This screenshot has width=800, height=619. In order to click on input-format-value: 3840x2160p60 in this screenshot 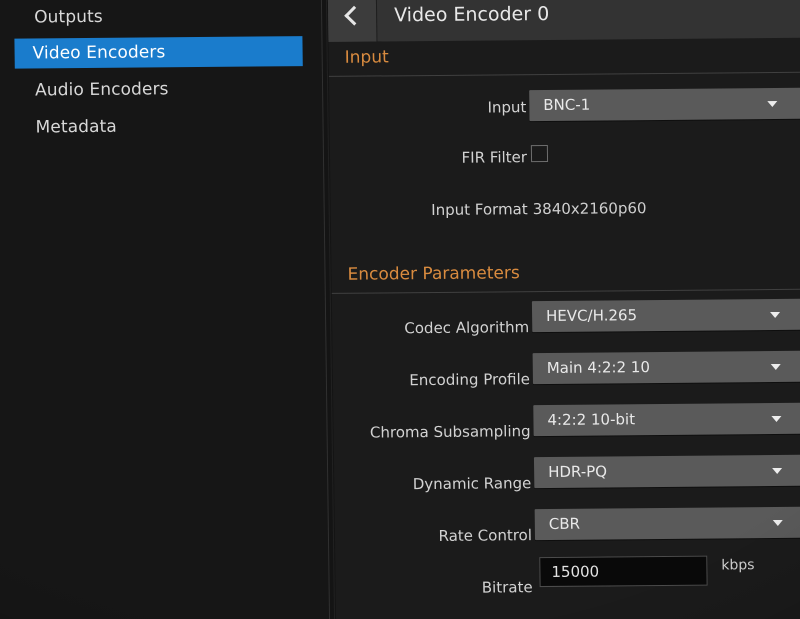, I will do `click(589, 209)`.